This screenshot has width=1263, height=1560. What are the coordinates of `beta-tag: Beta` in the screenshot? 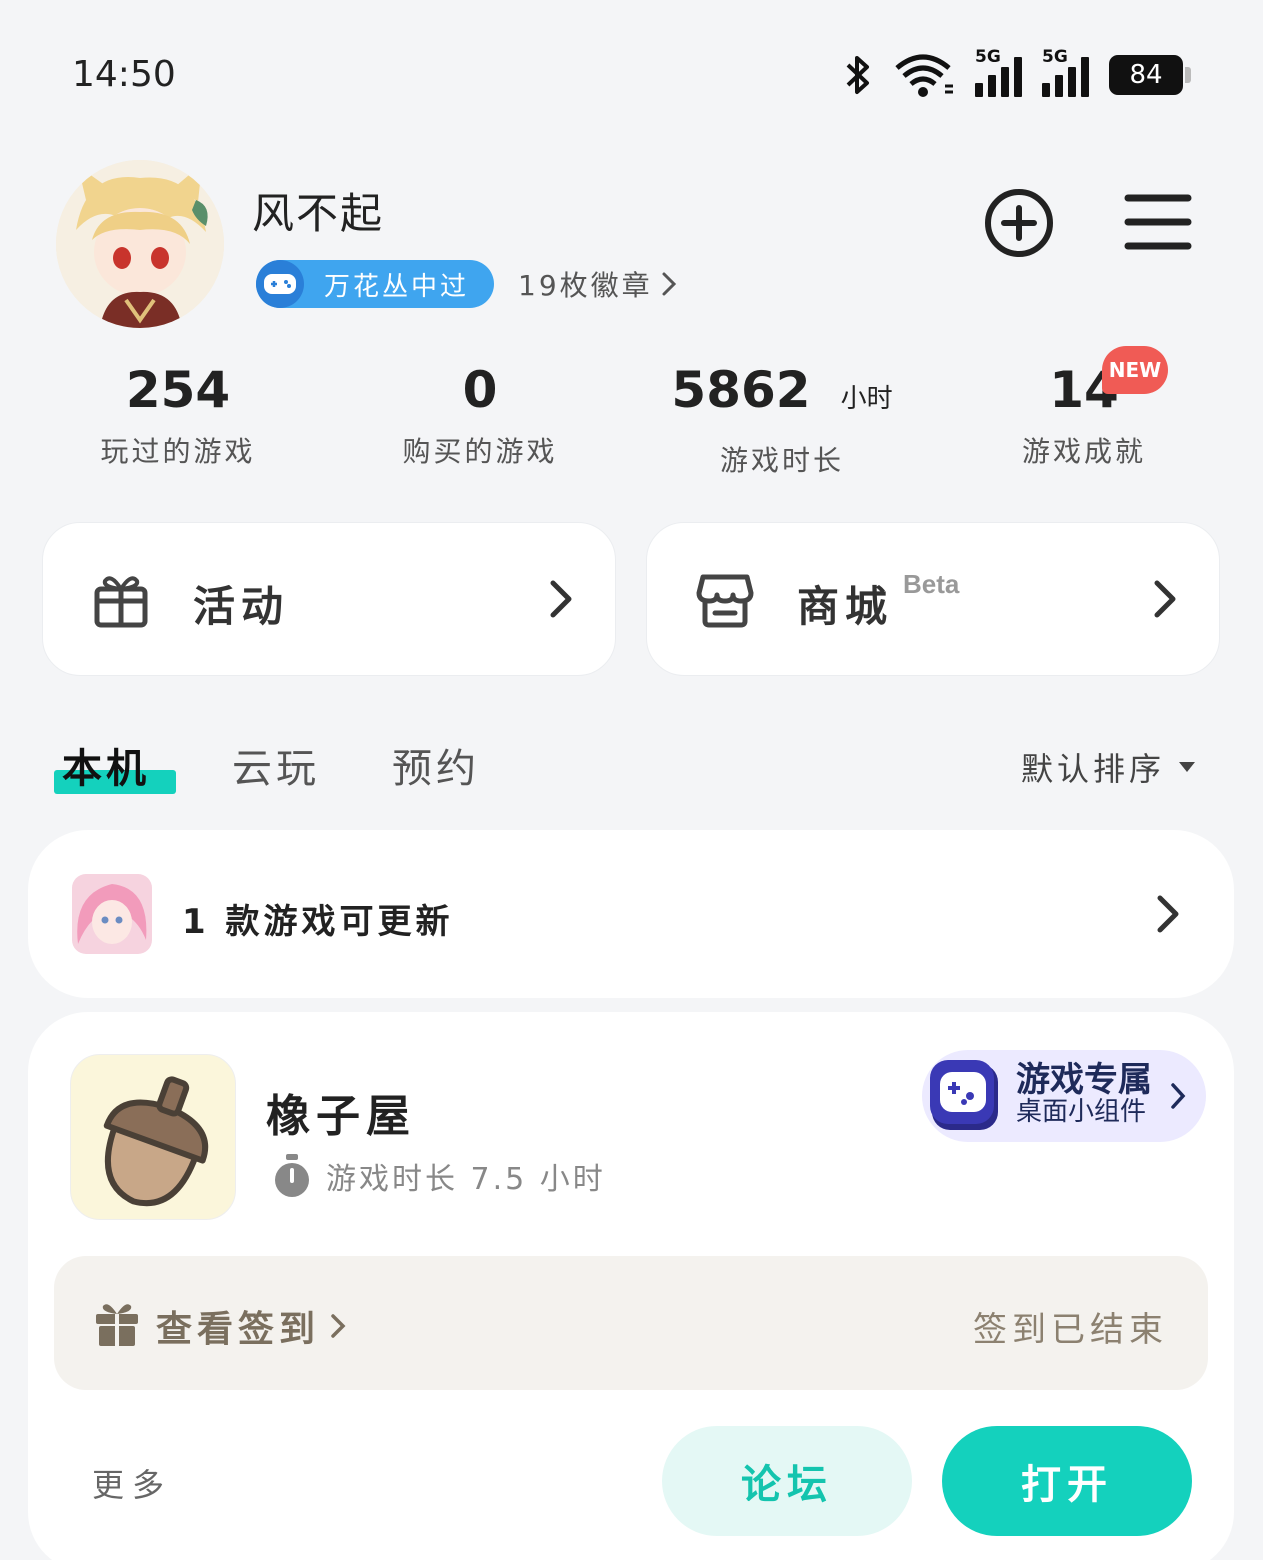 It's located at (931, 584).